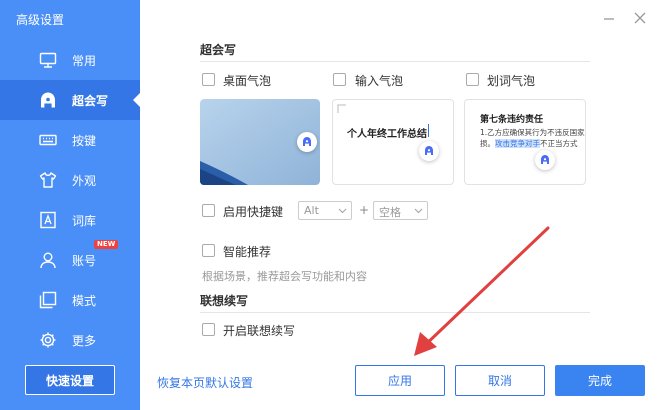 The height and width of the screenshot is (410, 660). I want to click on input-bubble-preview: 个人年终工作总结, so click(393, 142).